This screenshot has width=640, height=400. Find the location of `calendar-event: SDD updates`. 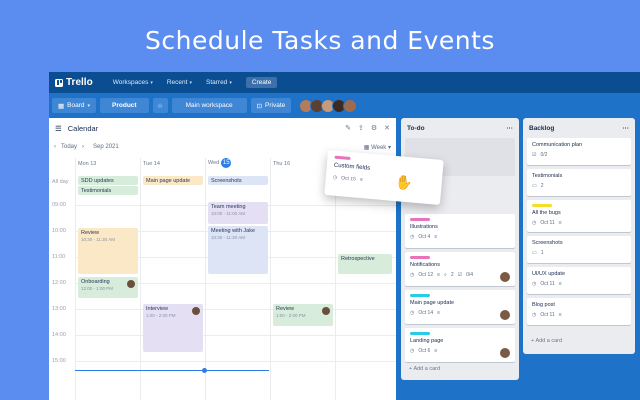

calendar-event: SDD updates is located at coordinates (108, 180).